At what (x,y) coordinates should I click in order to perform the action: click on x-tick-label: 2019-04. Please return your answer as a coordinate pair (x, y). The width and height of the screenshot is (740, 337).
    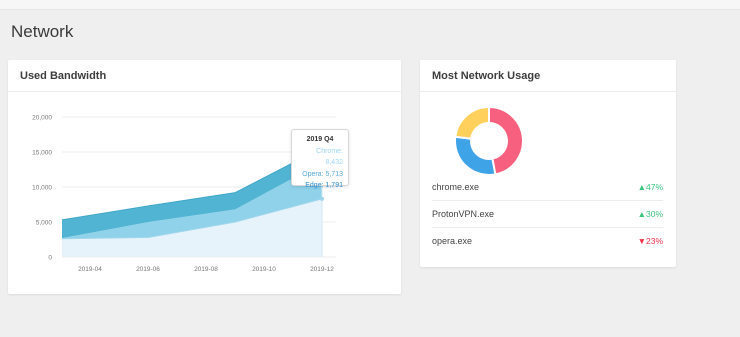
    Looking at the image, I should click on (90, 269).